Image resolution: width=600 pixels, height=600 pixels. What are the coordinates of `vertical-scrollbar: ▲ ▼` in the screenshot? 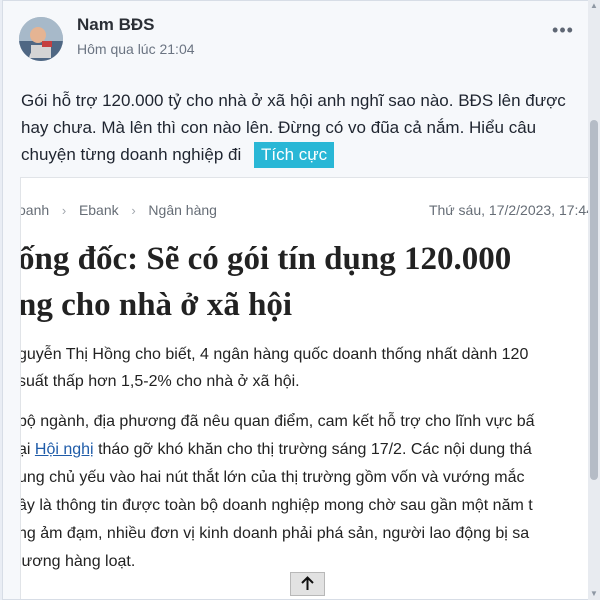 It's located at (594, 300).